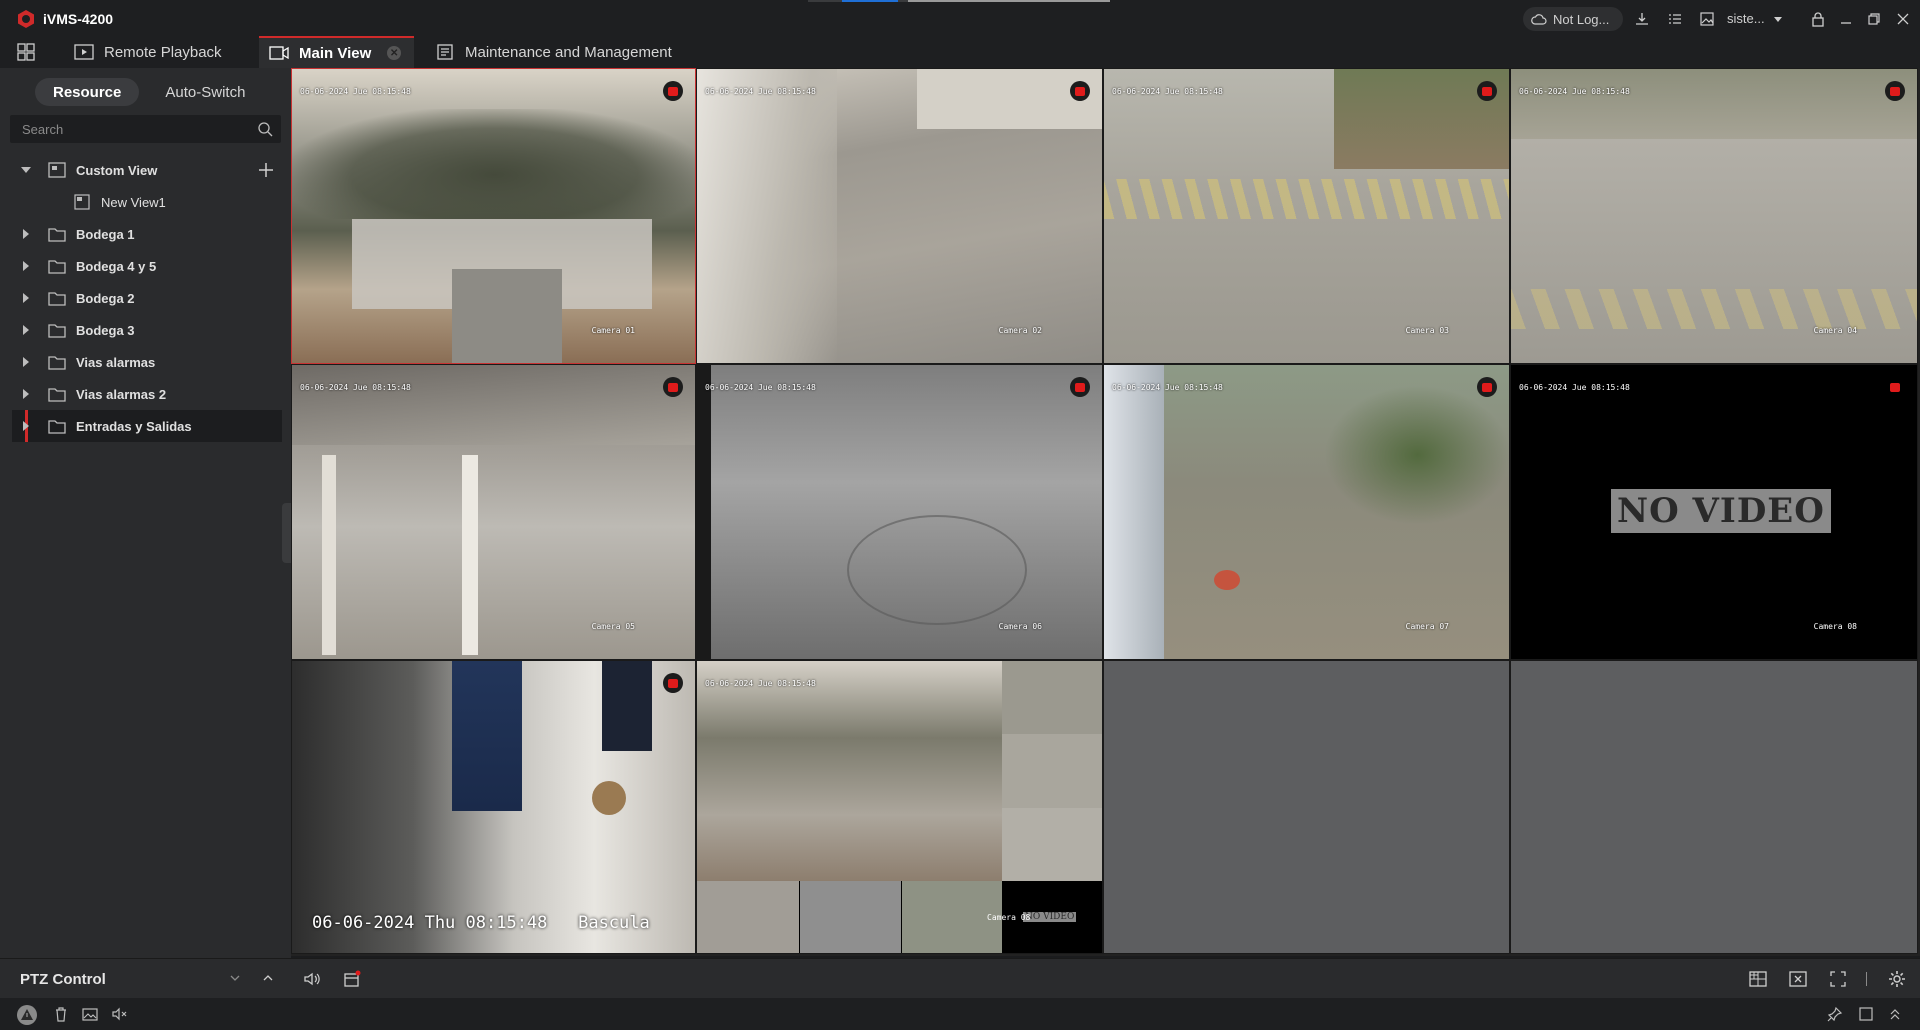 The image size is (1920, 1030). I want to click on tree-node-bodega-1: Bodega 1, so click(145, 234).